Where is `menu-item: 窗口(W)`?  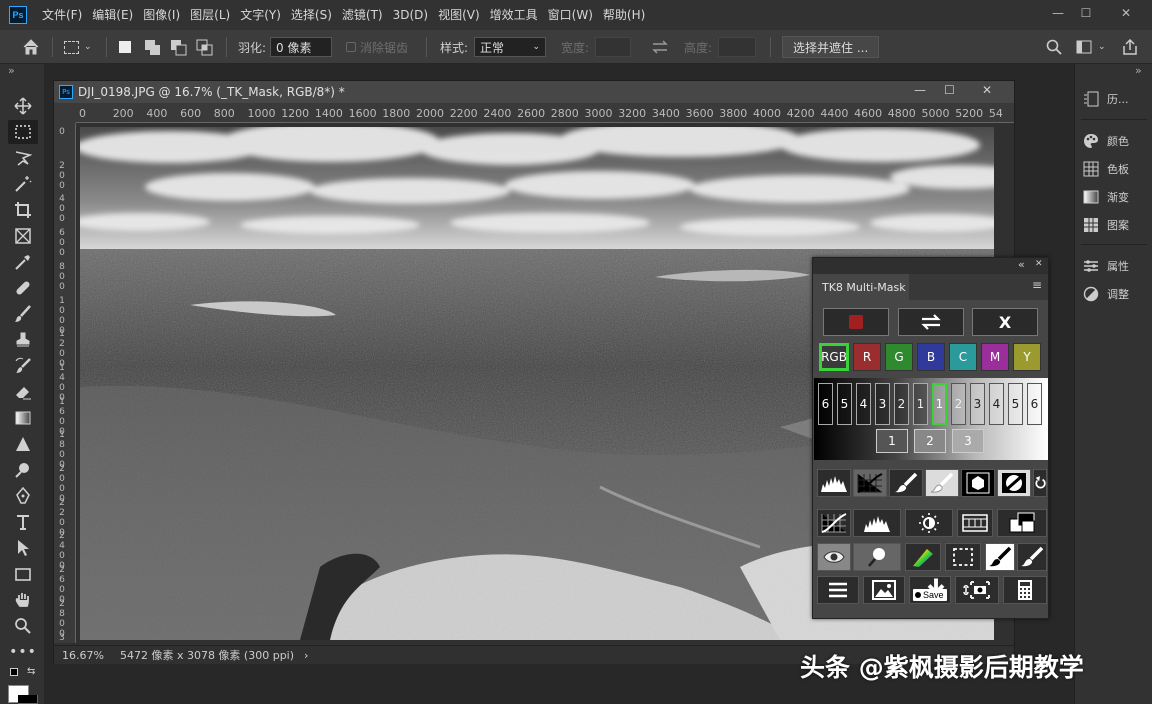
menu-item: 窗口(W) is located at coordinates (570, 15).